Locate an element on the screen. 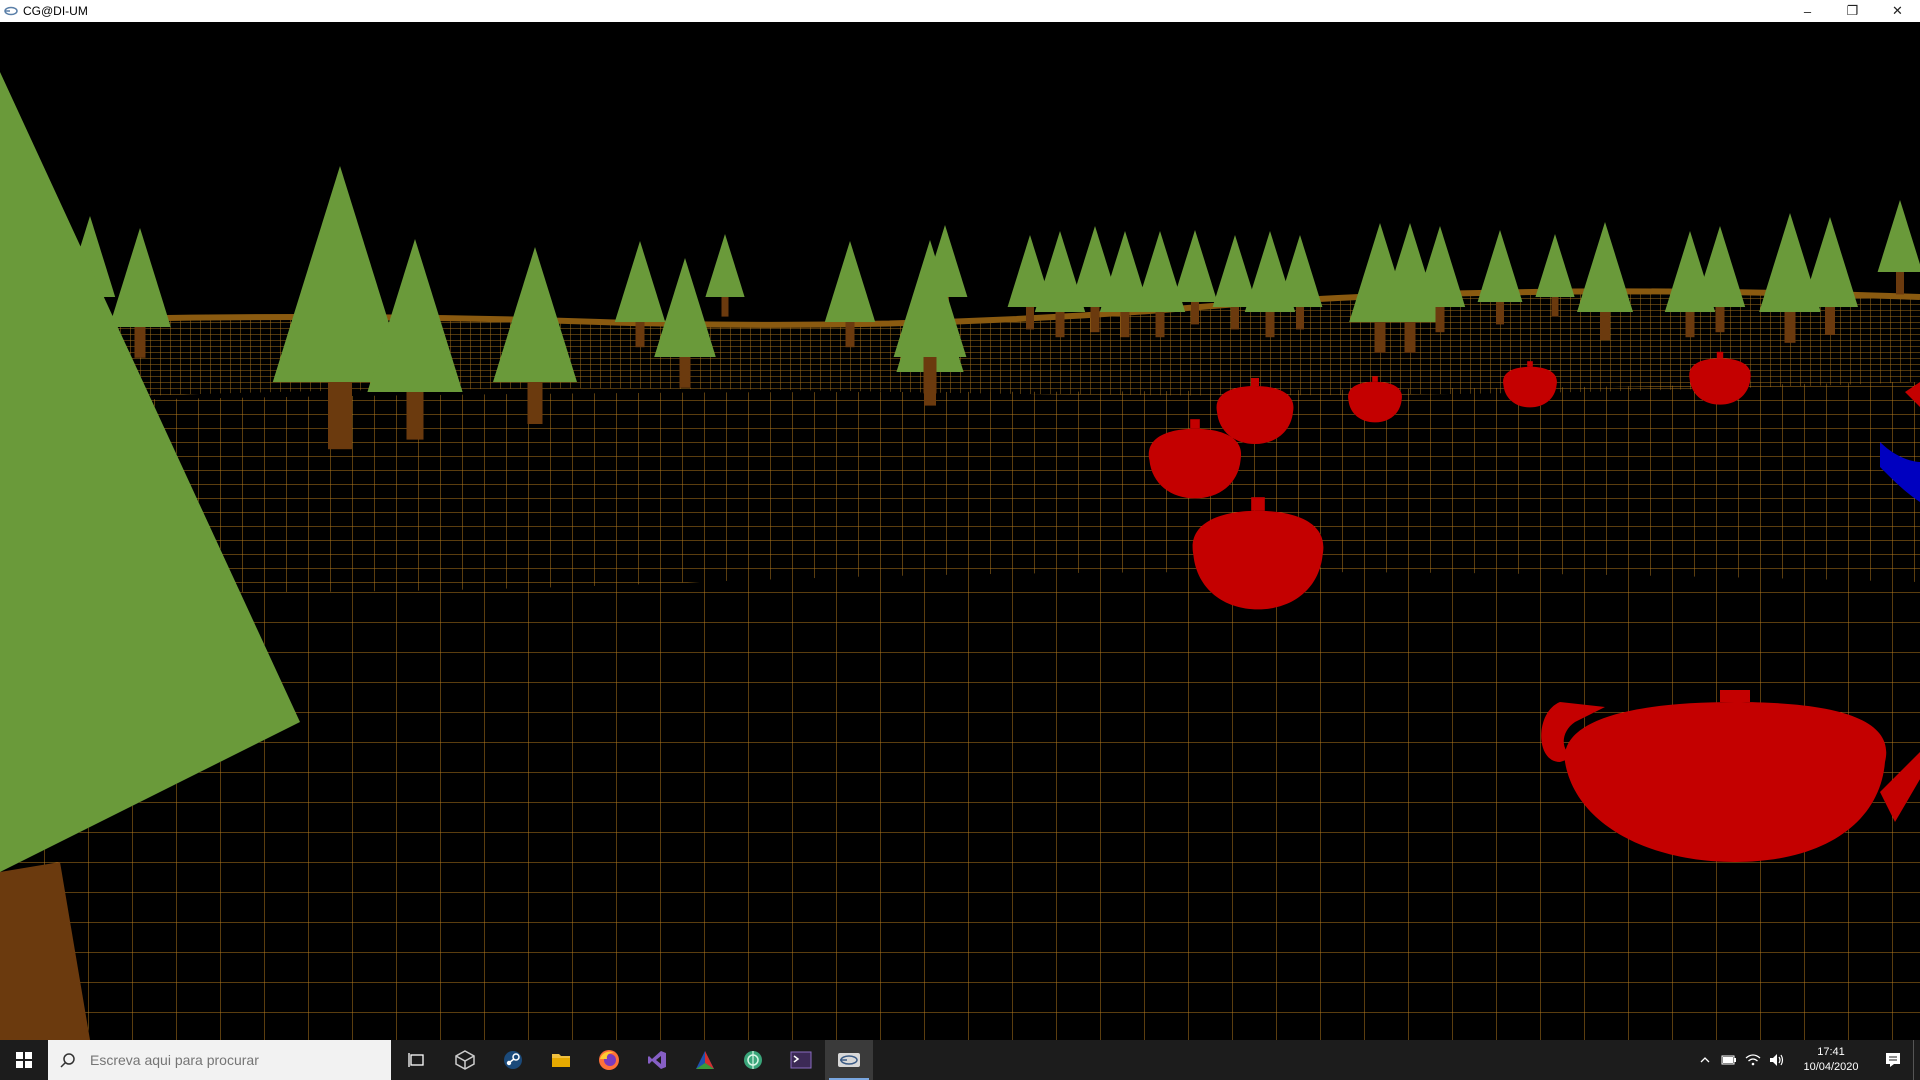 The width and height of the screenshot is (1920, 1080). steam-icon is located at coordinates (513, 1060).